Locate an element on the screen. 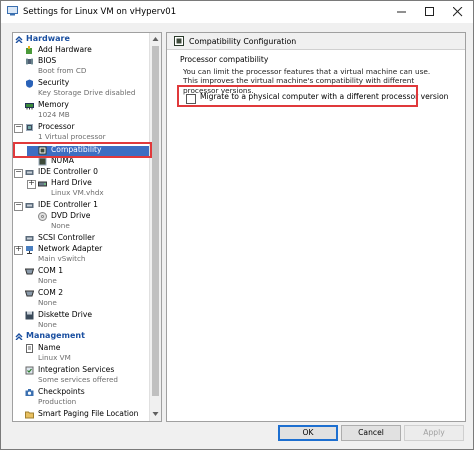 This screenshot has width=474, height=450. tree-item-smart-paging: Smart Paging File Location is located at coordinates (87, 414).